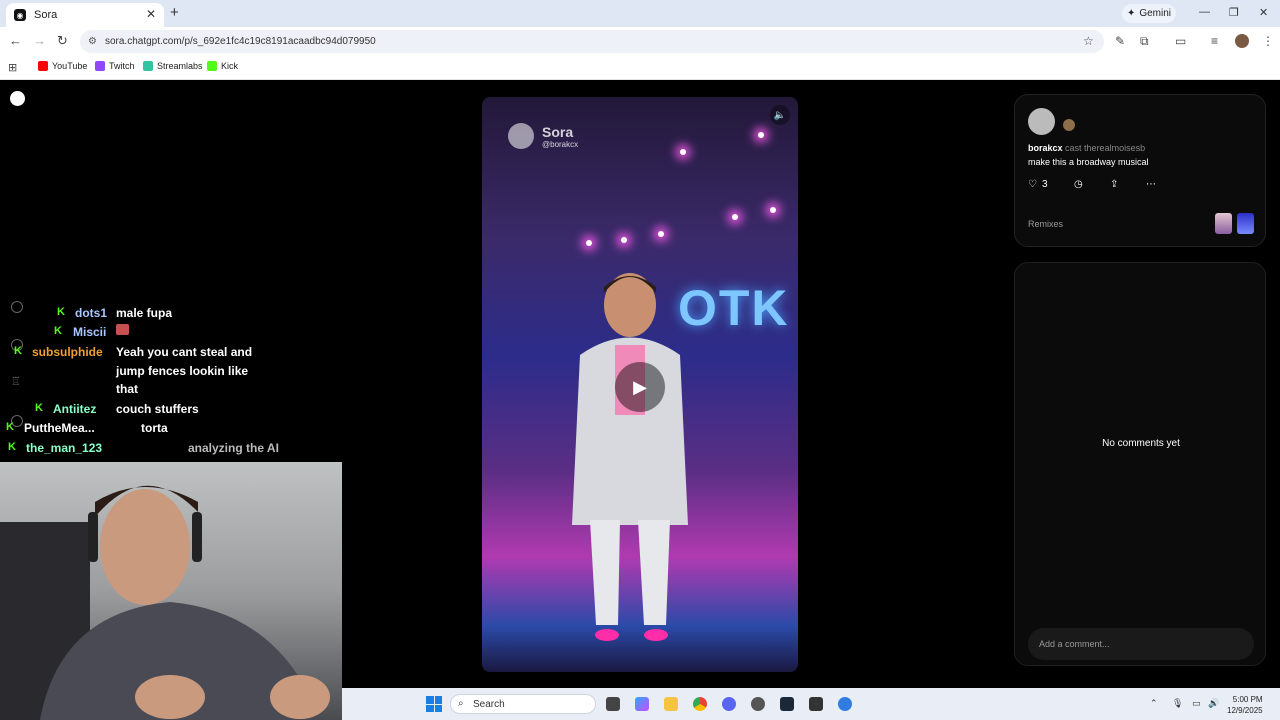  I want to click on sora-watermark: Sora @borakcx, so click(543, 136).